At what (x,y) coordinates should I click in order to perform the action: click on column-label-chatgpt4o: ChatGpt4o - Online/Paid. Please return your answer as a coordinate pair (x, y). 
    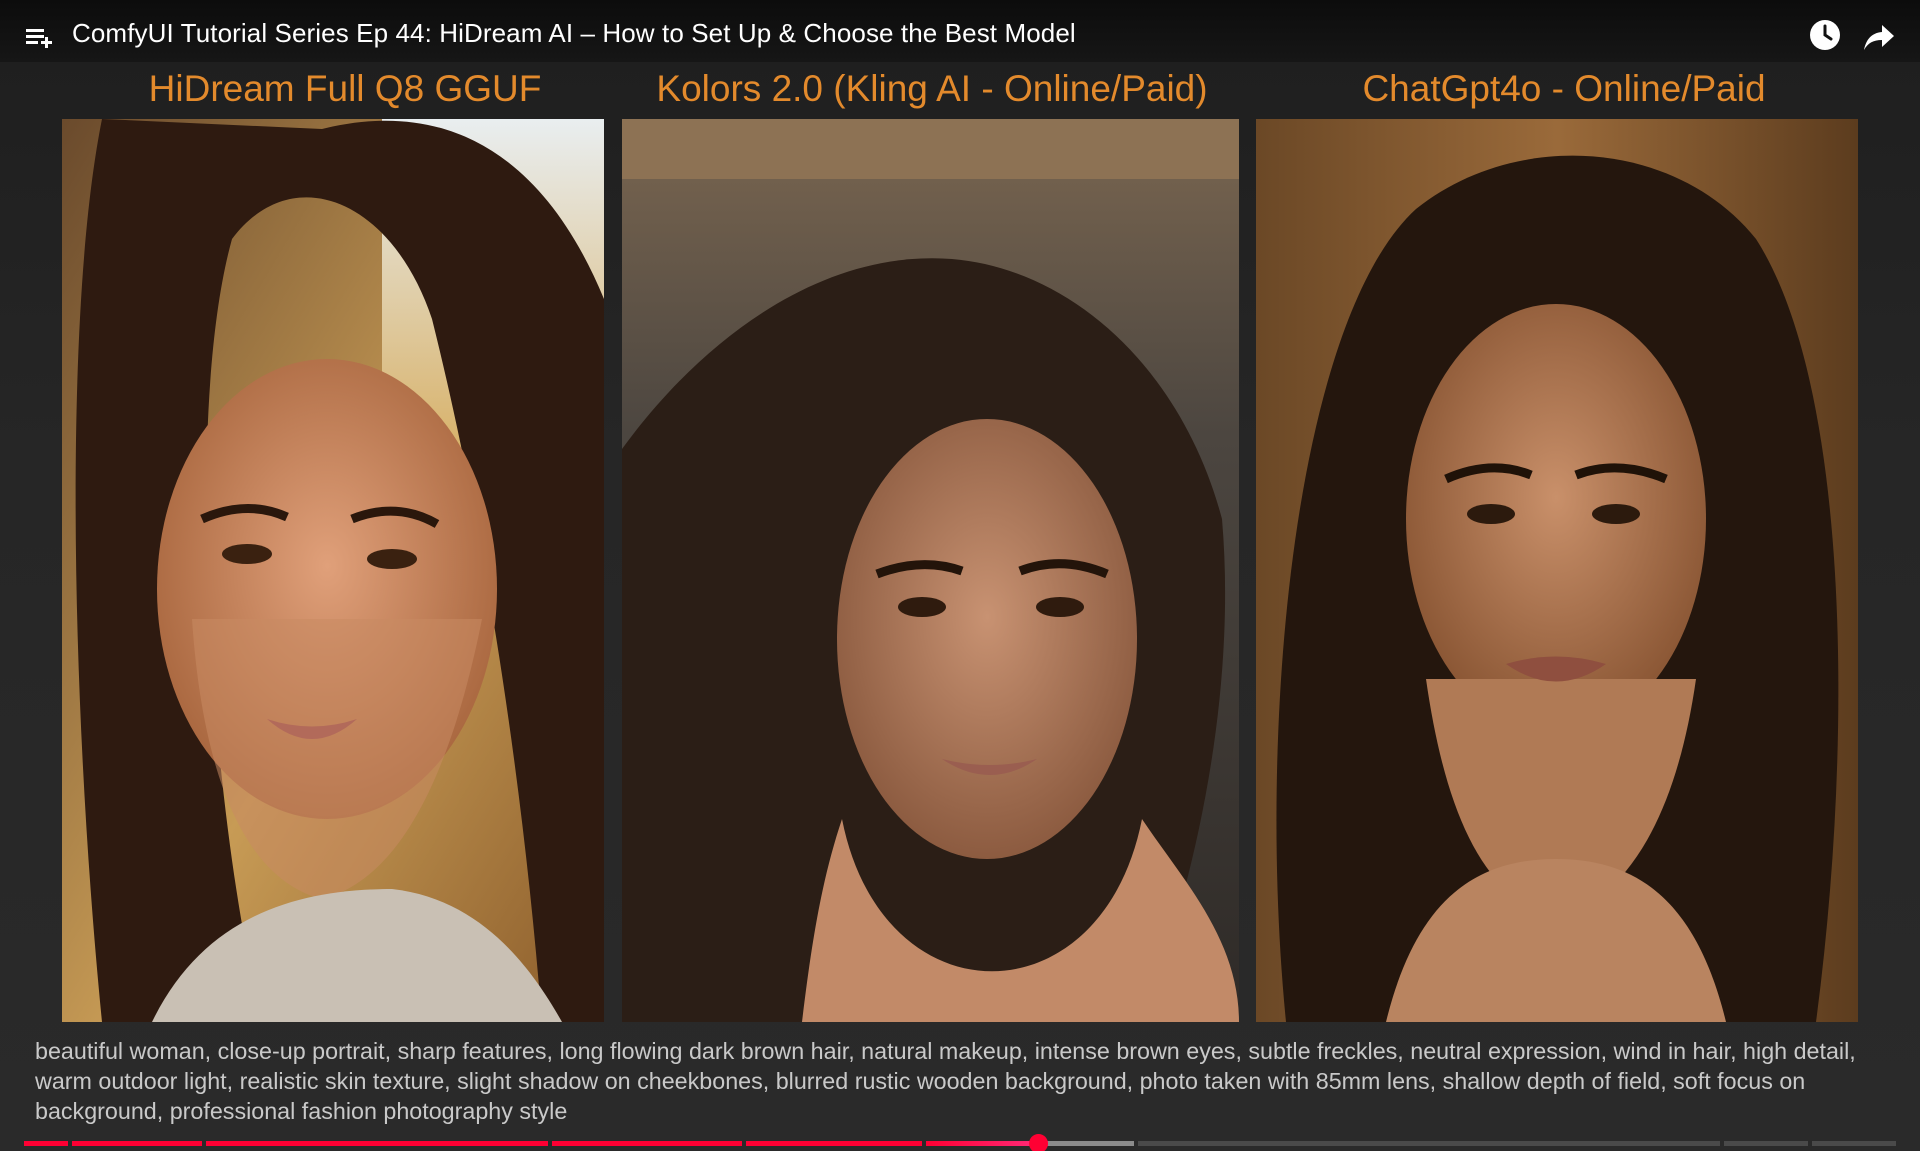
    Looking at the image, I should click on (1564, 88).